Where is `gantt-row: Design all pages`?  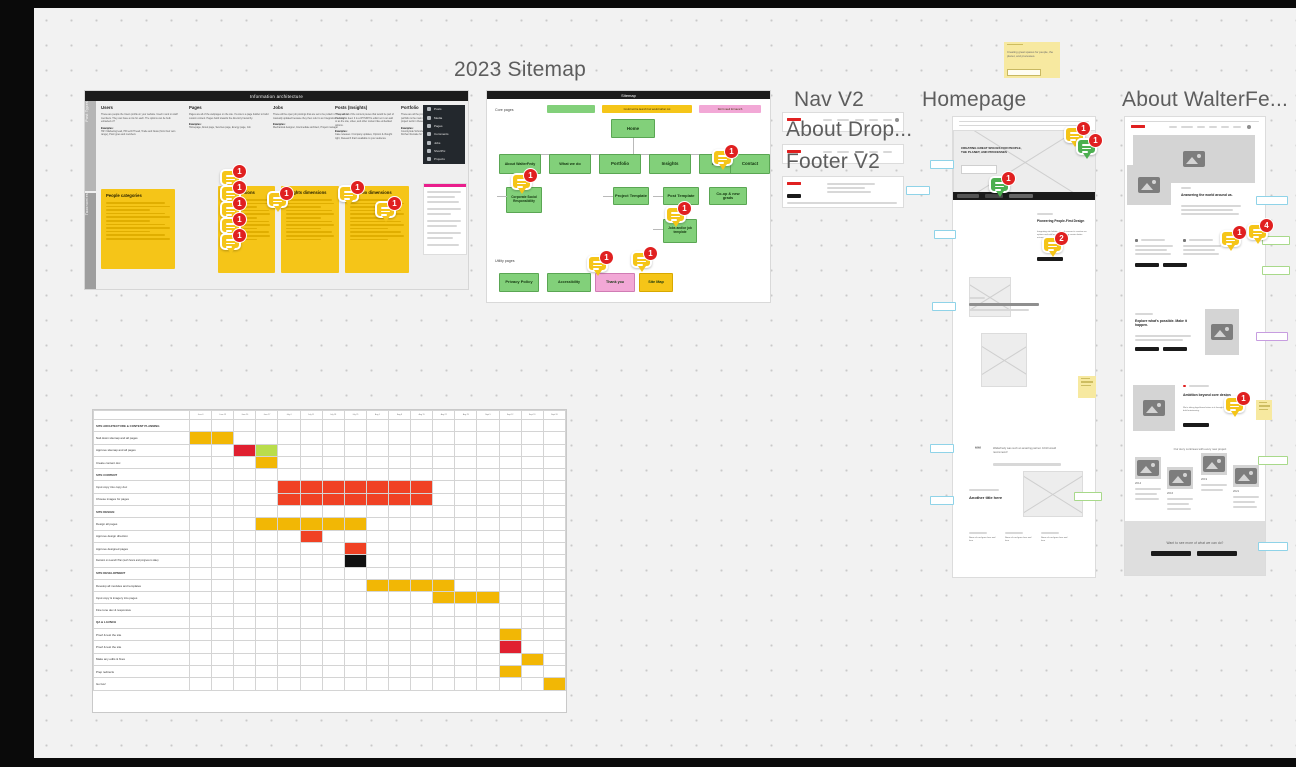 gantt-row: Design all pages is located at coordinates (330, 524).